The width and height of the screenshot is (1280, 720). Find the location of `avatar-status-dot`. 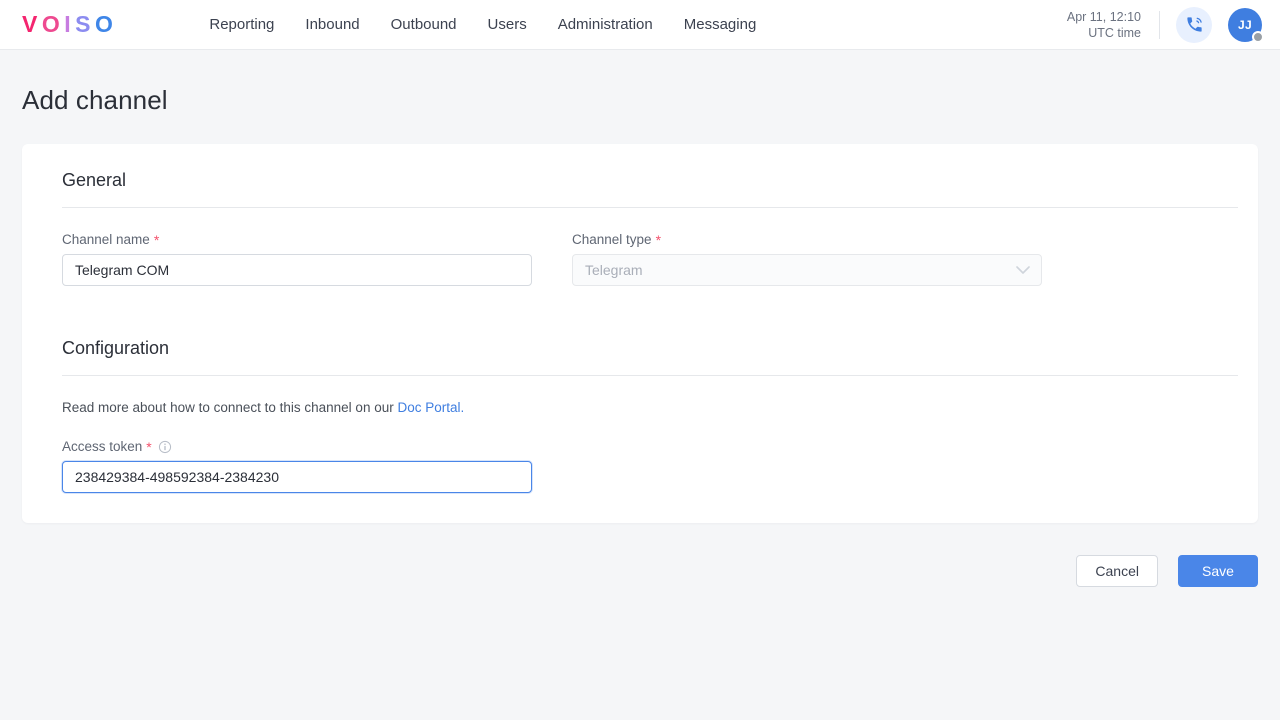

avatar-status-dot is located at coordinates (1258, 36).